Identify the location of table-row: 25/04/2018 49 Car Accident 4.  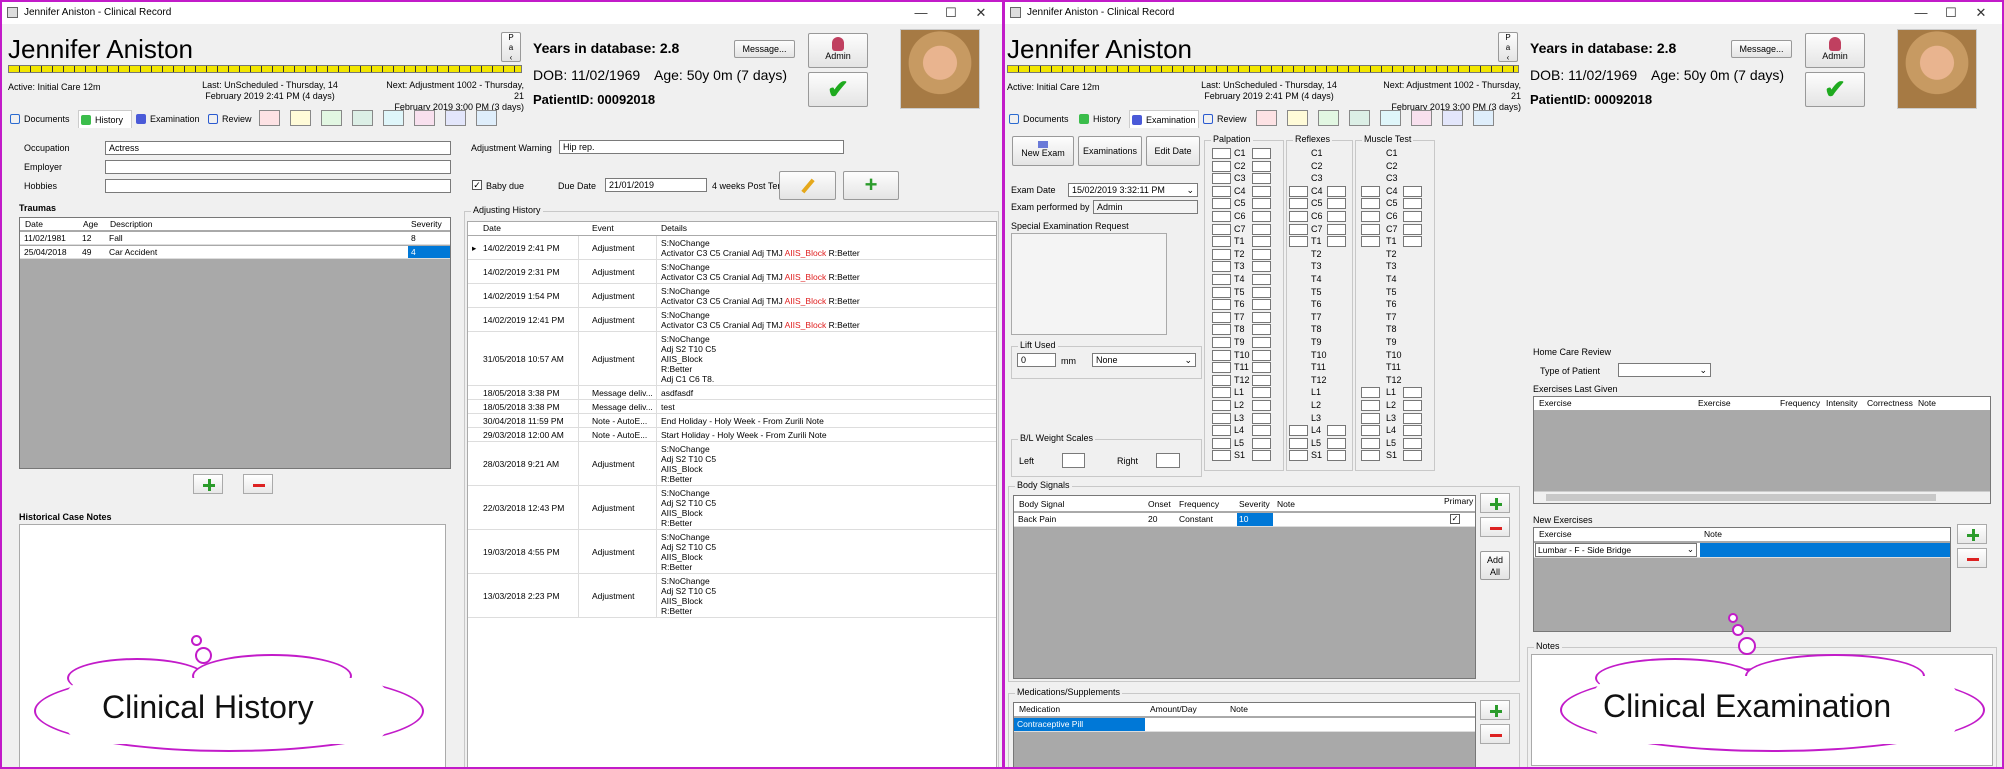
(235, 252).